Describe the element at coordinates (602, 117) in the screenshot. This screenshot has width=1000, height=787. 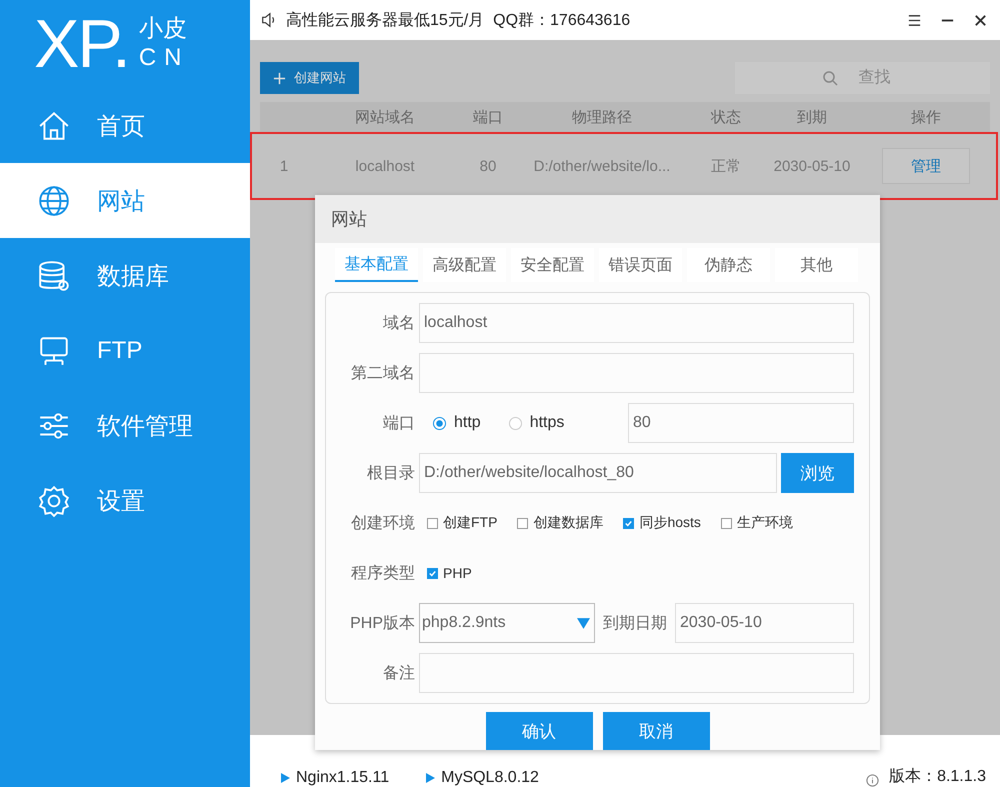
I see `column-header: 物理路径` at that location.